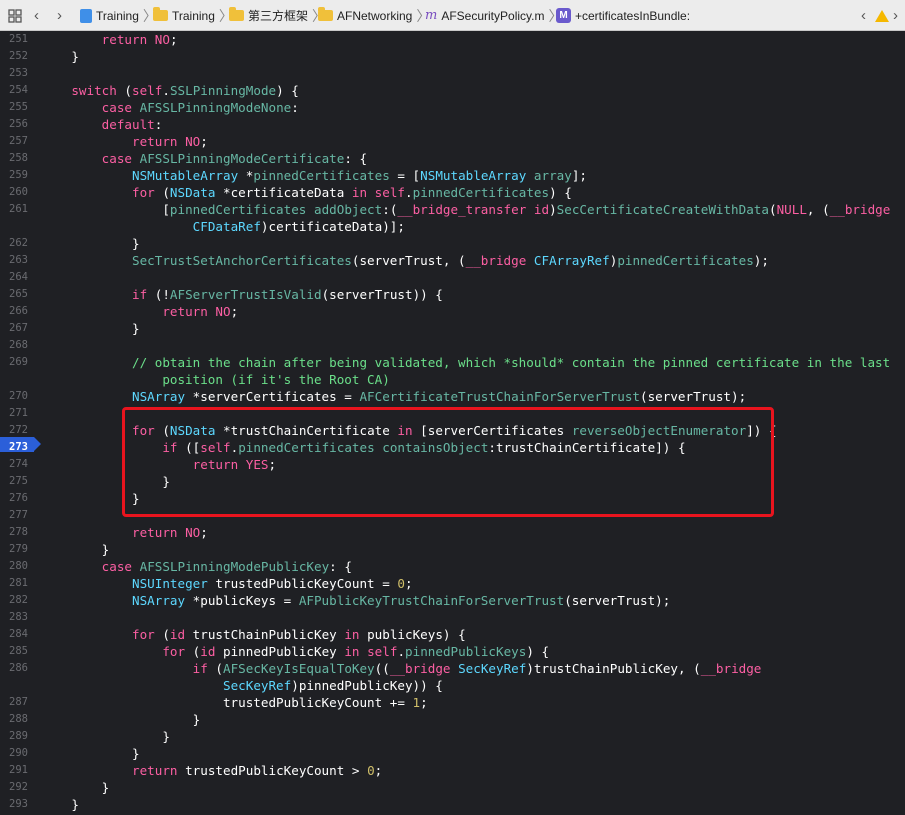  Describe the element at coordinates (431, 15) in the screenshot. I see `m-file-icon: m` at that location.